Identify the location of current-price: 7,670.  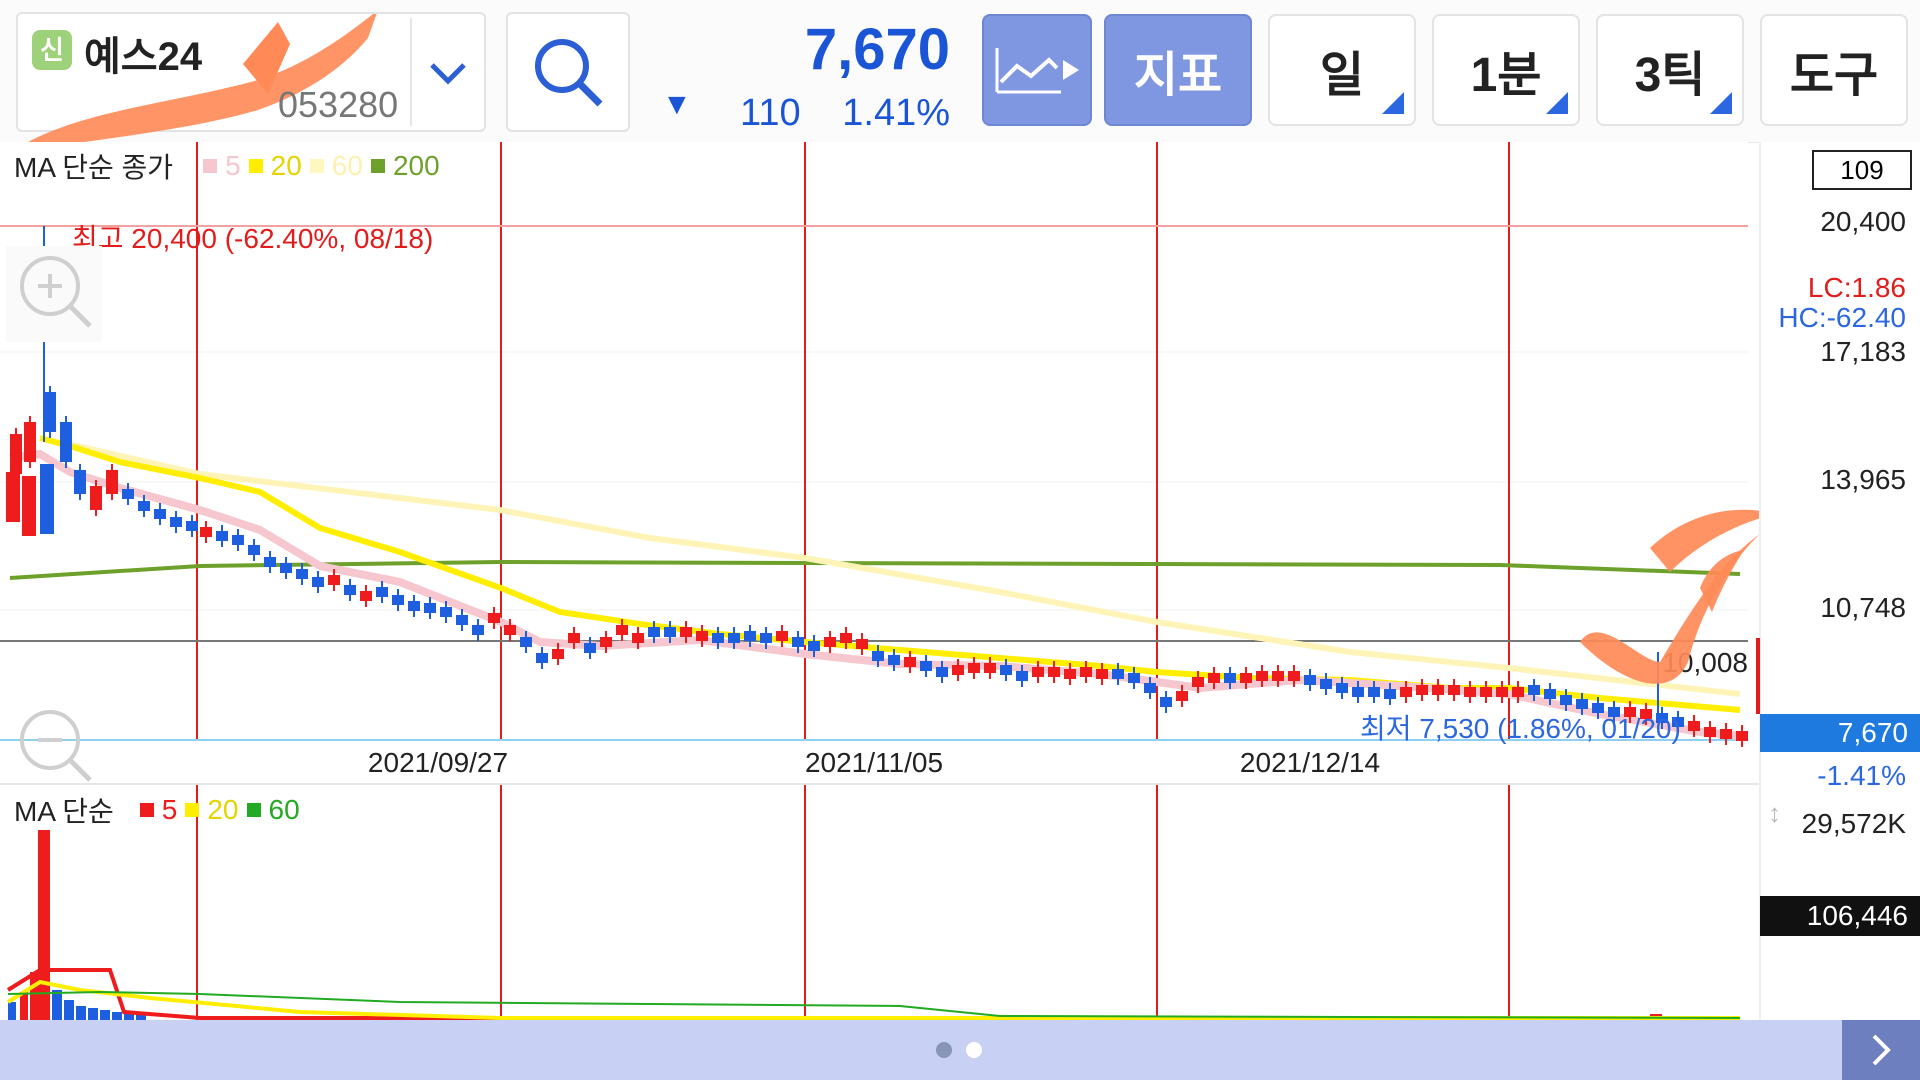
(877, 49).